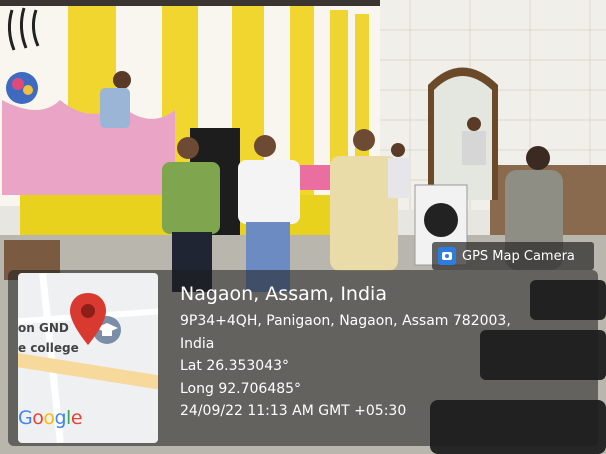 The width and height of the screenshot is (606, 454). I want to click on gps-camera-badge: GPS Map Camera, so click(513, 256).